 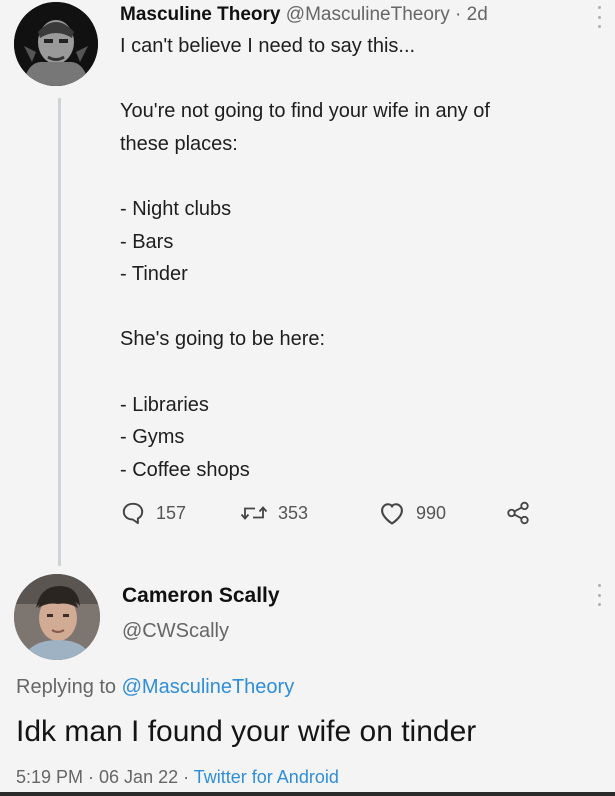 I want to click on share-button, so click(x=518, y=513).